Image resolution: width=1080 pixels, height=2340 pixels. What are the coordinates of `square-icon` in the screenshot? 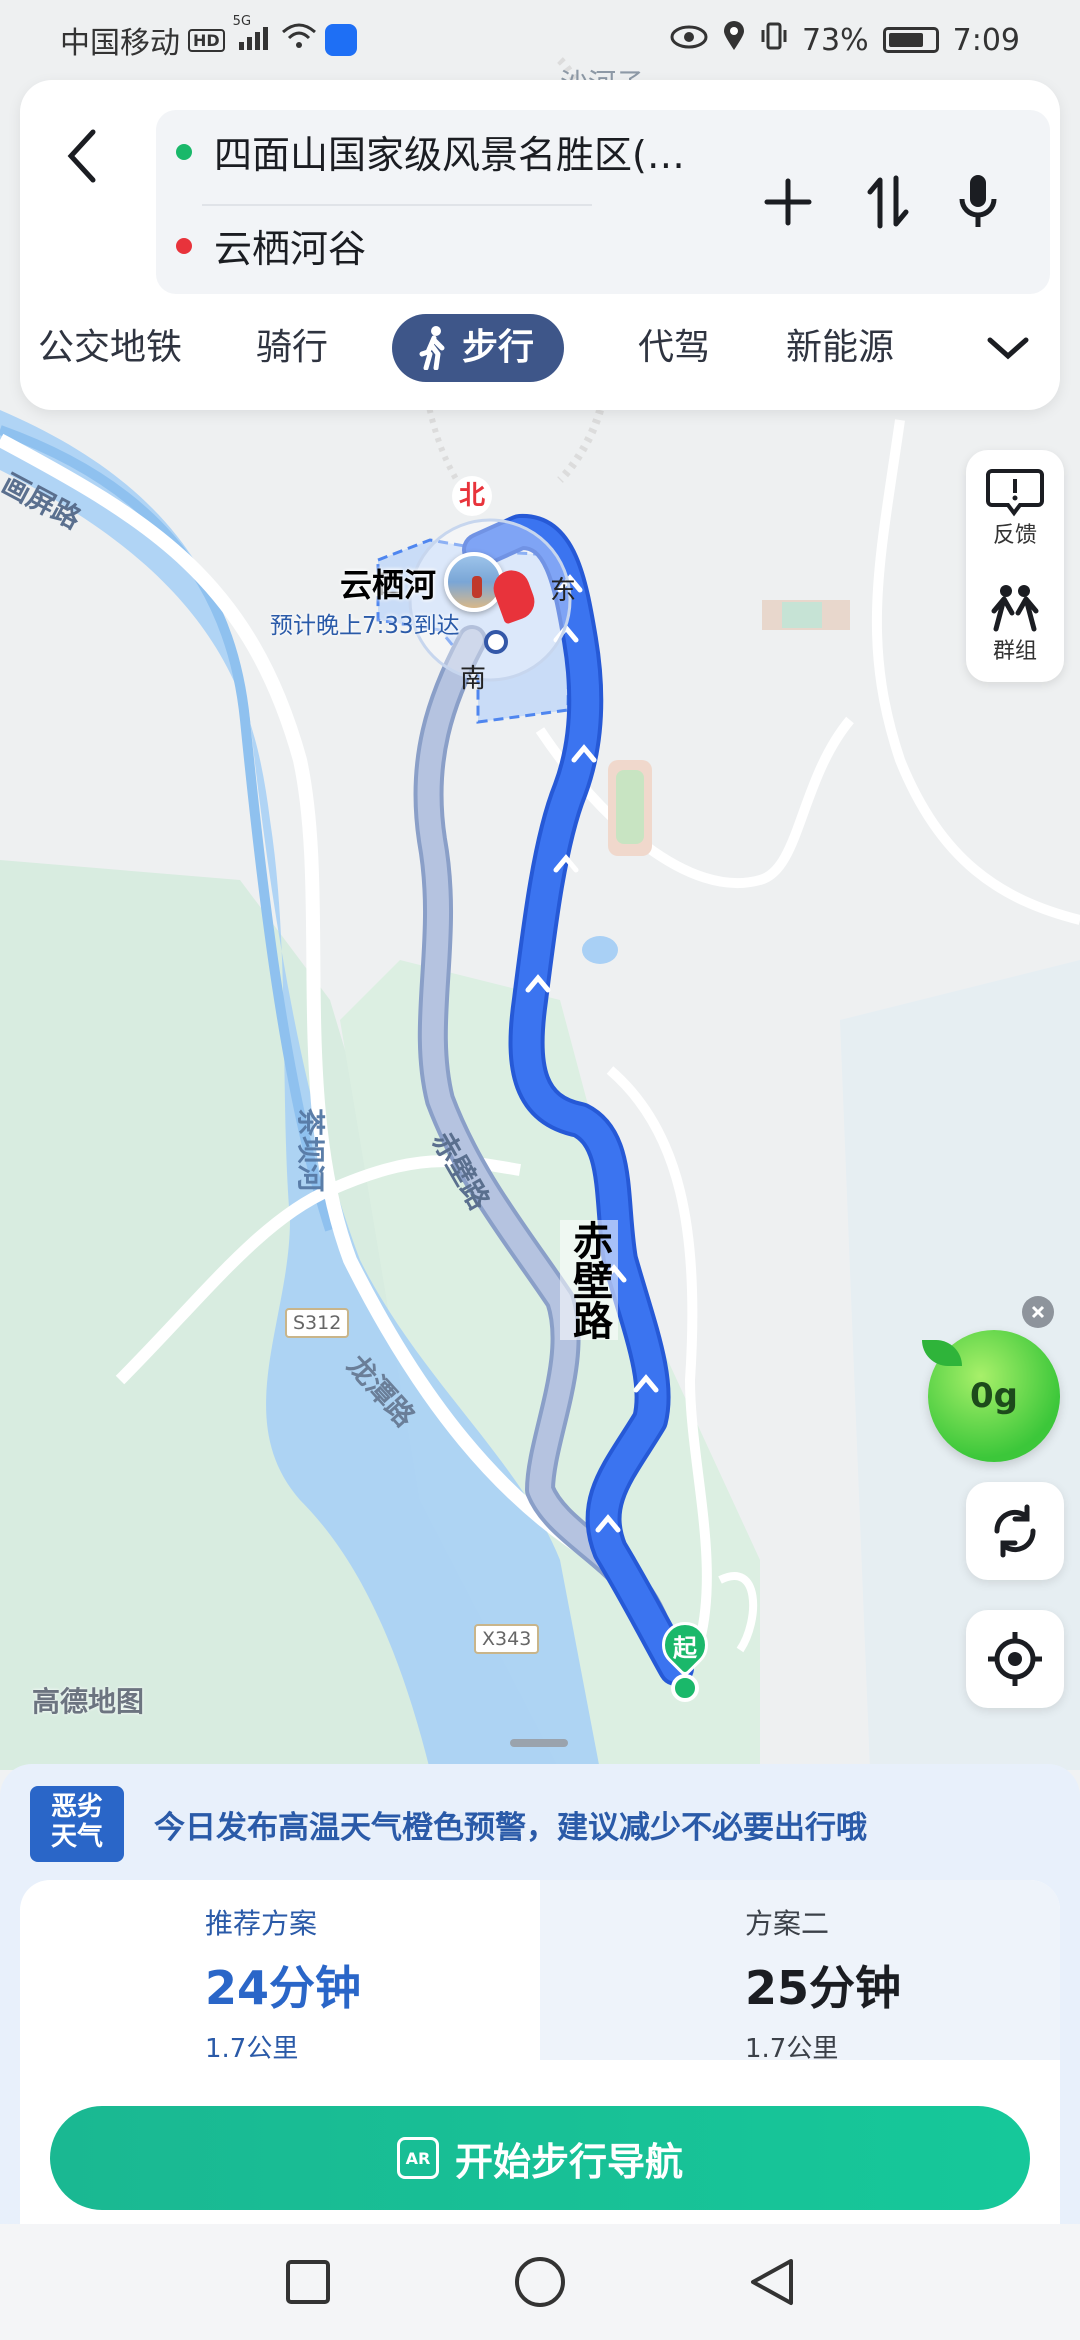 It's located at (308, 2282).